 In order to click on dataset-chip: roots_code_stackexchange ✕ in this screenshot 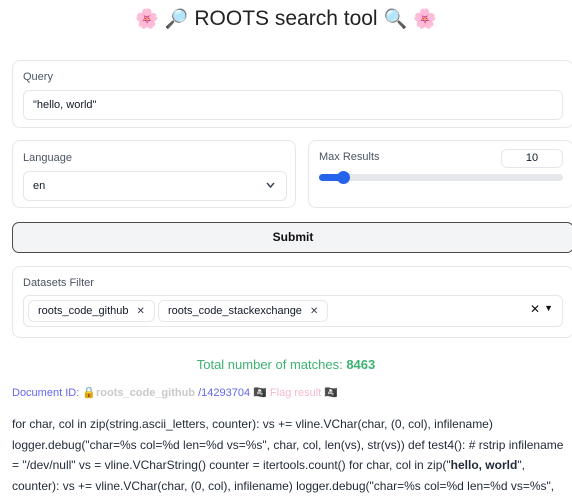, I will do `click(243, 311)`.